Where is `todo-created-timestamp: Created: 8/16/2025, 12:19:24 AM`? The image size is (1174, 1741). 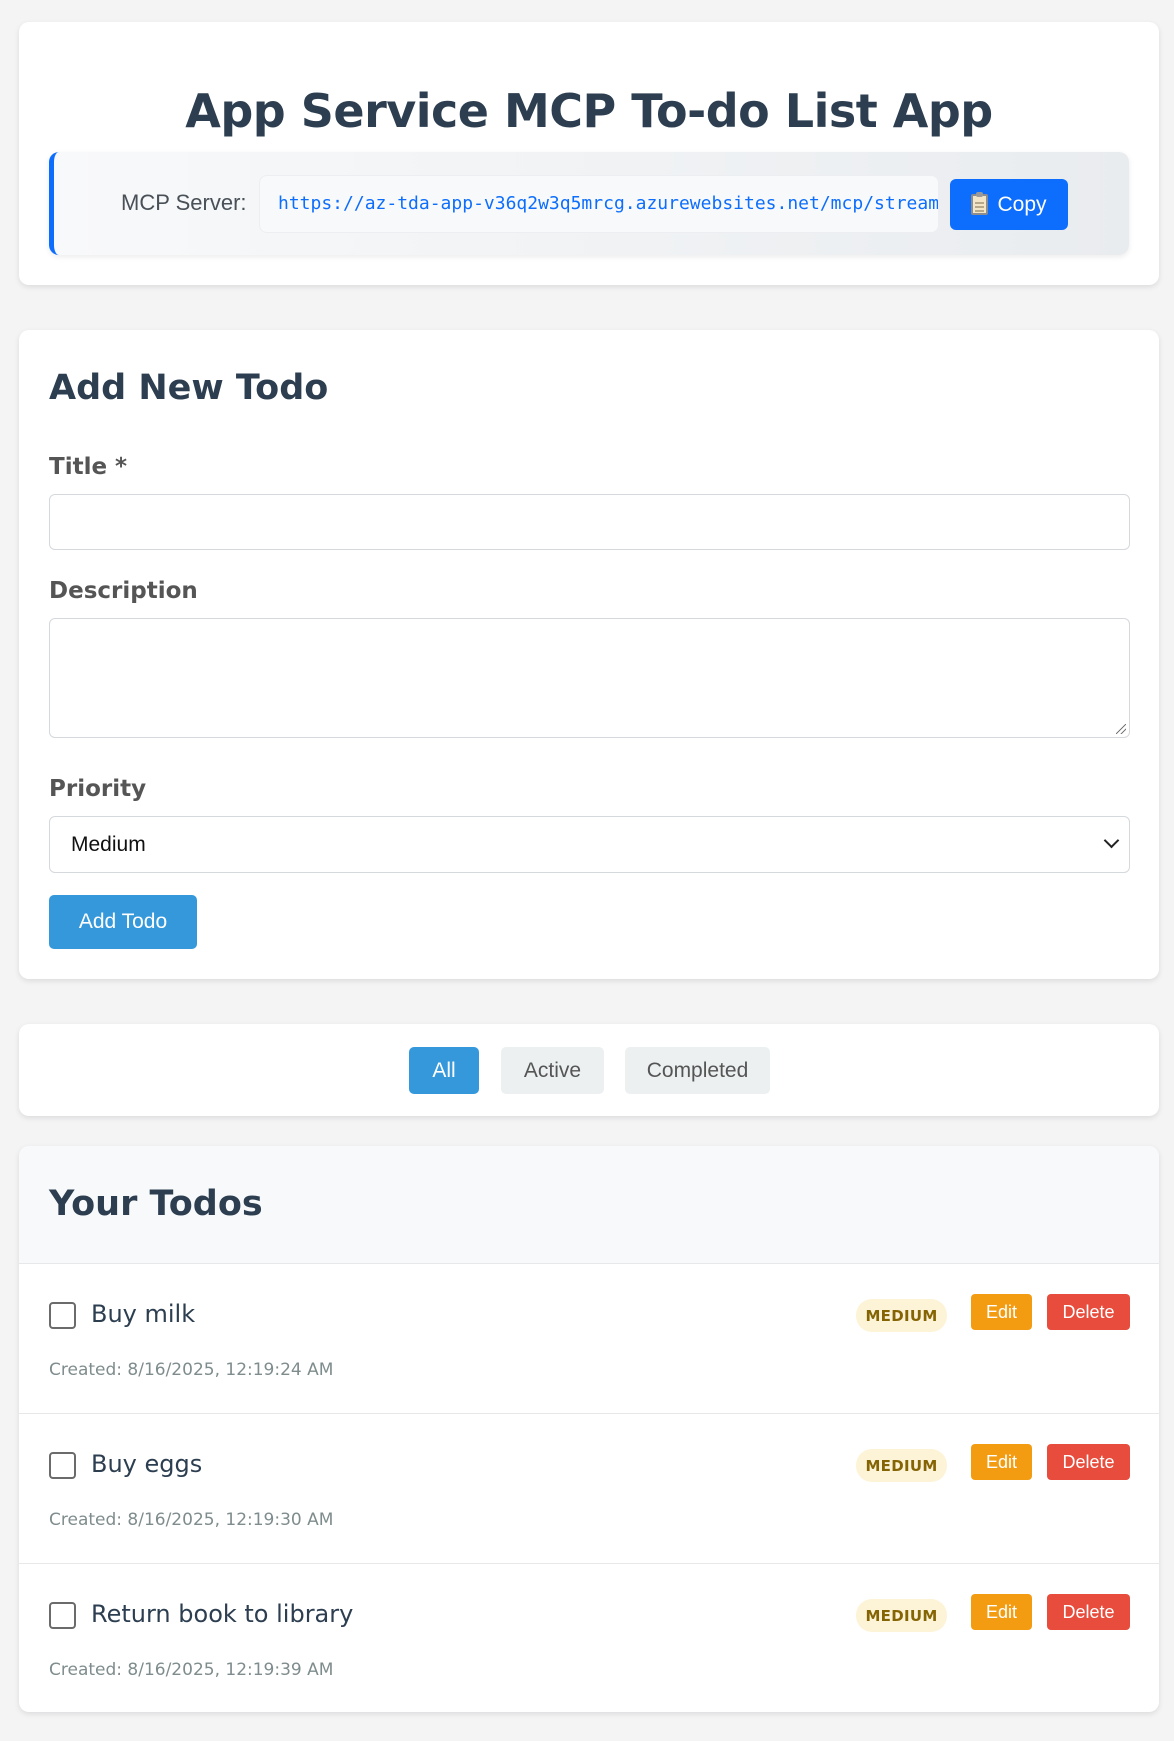
todo-created-timestamp: Created: 8/16/2025, 12:19:24 AM is located at coordinates (191, 1370).